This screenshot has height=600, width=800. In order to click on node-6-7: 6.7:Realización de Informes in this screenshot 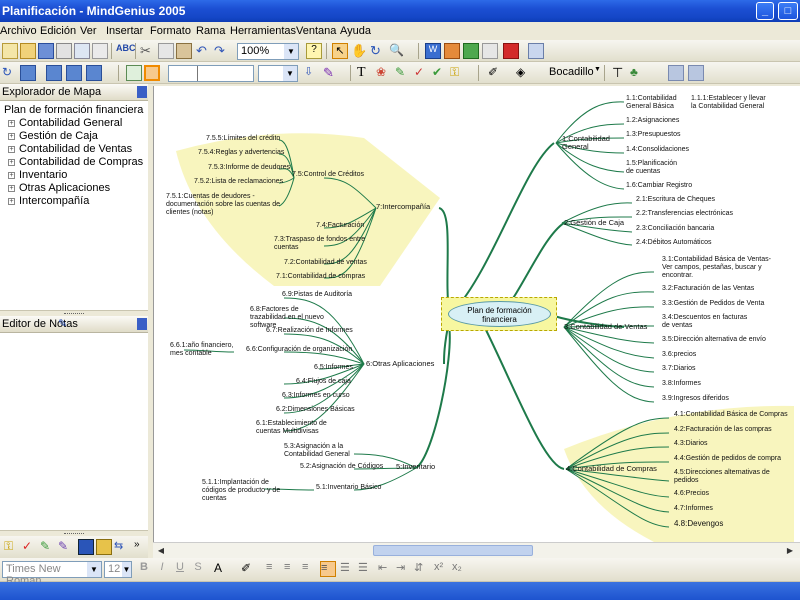, I will do `click(309, 331)`.